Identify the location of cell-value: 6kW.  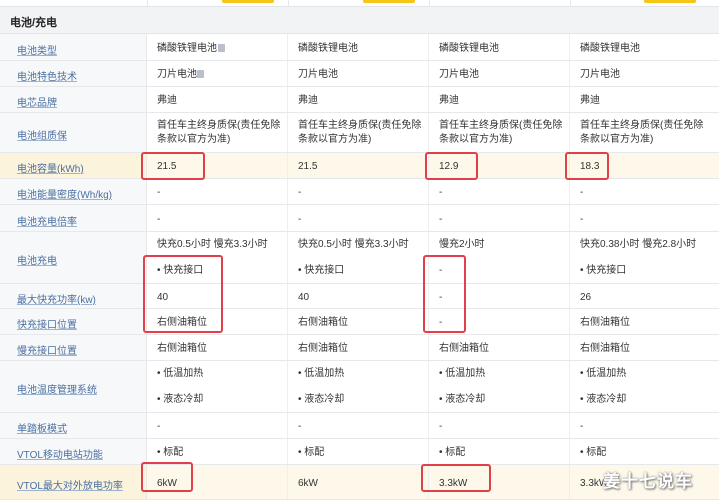
(308, 483).